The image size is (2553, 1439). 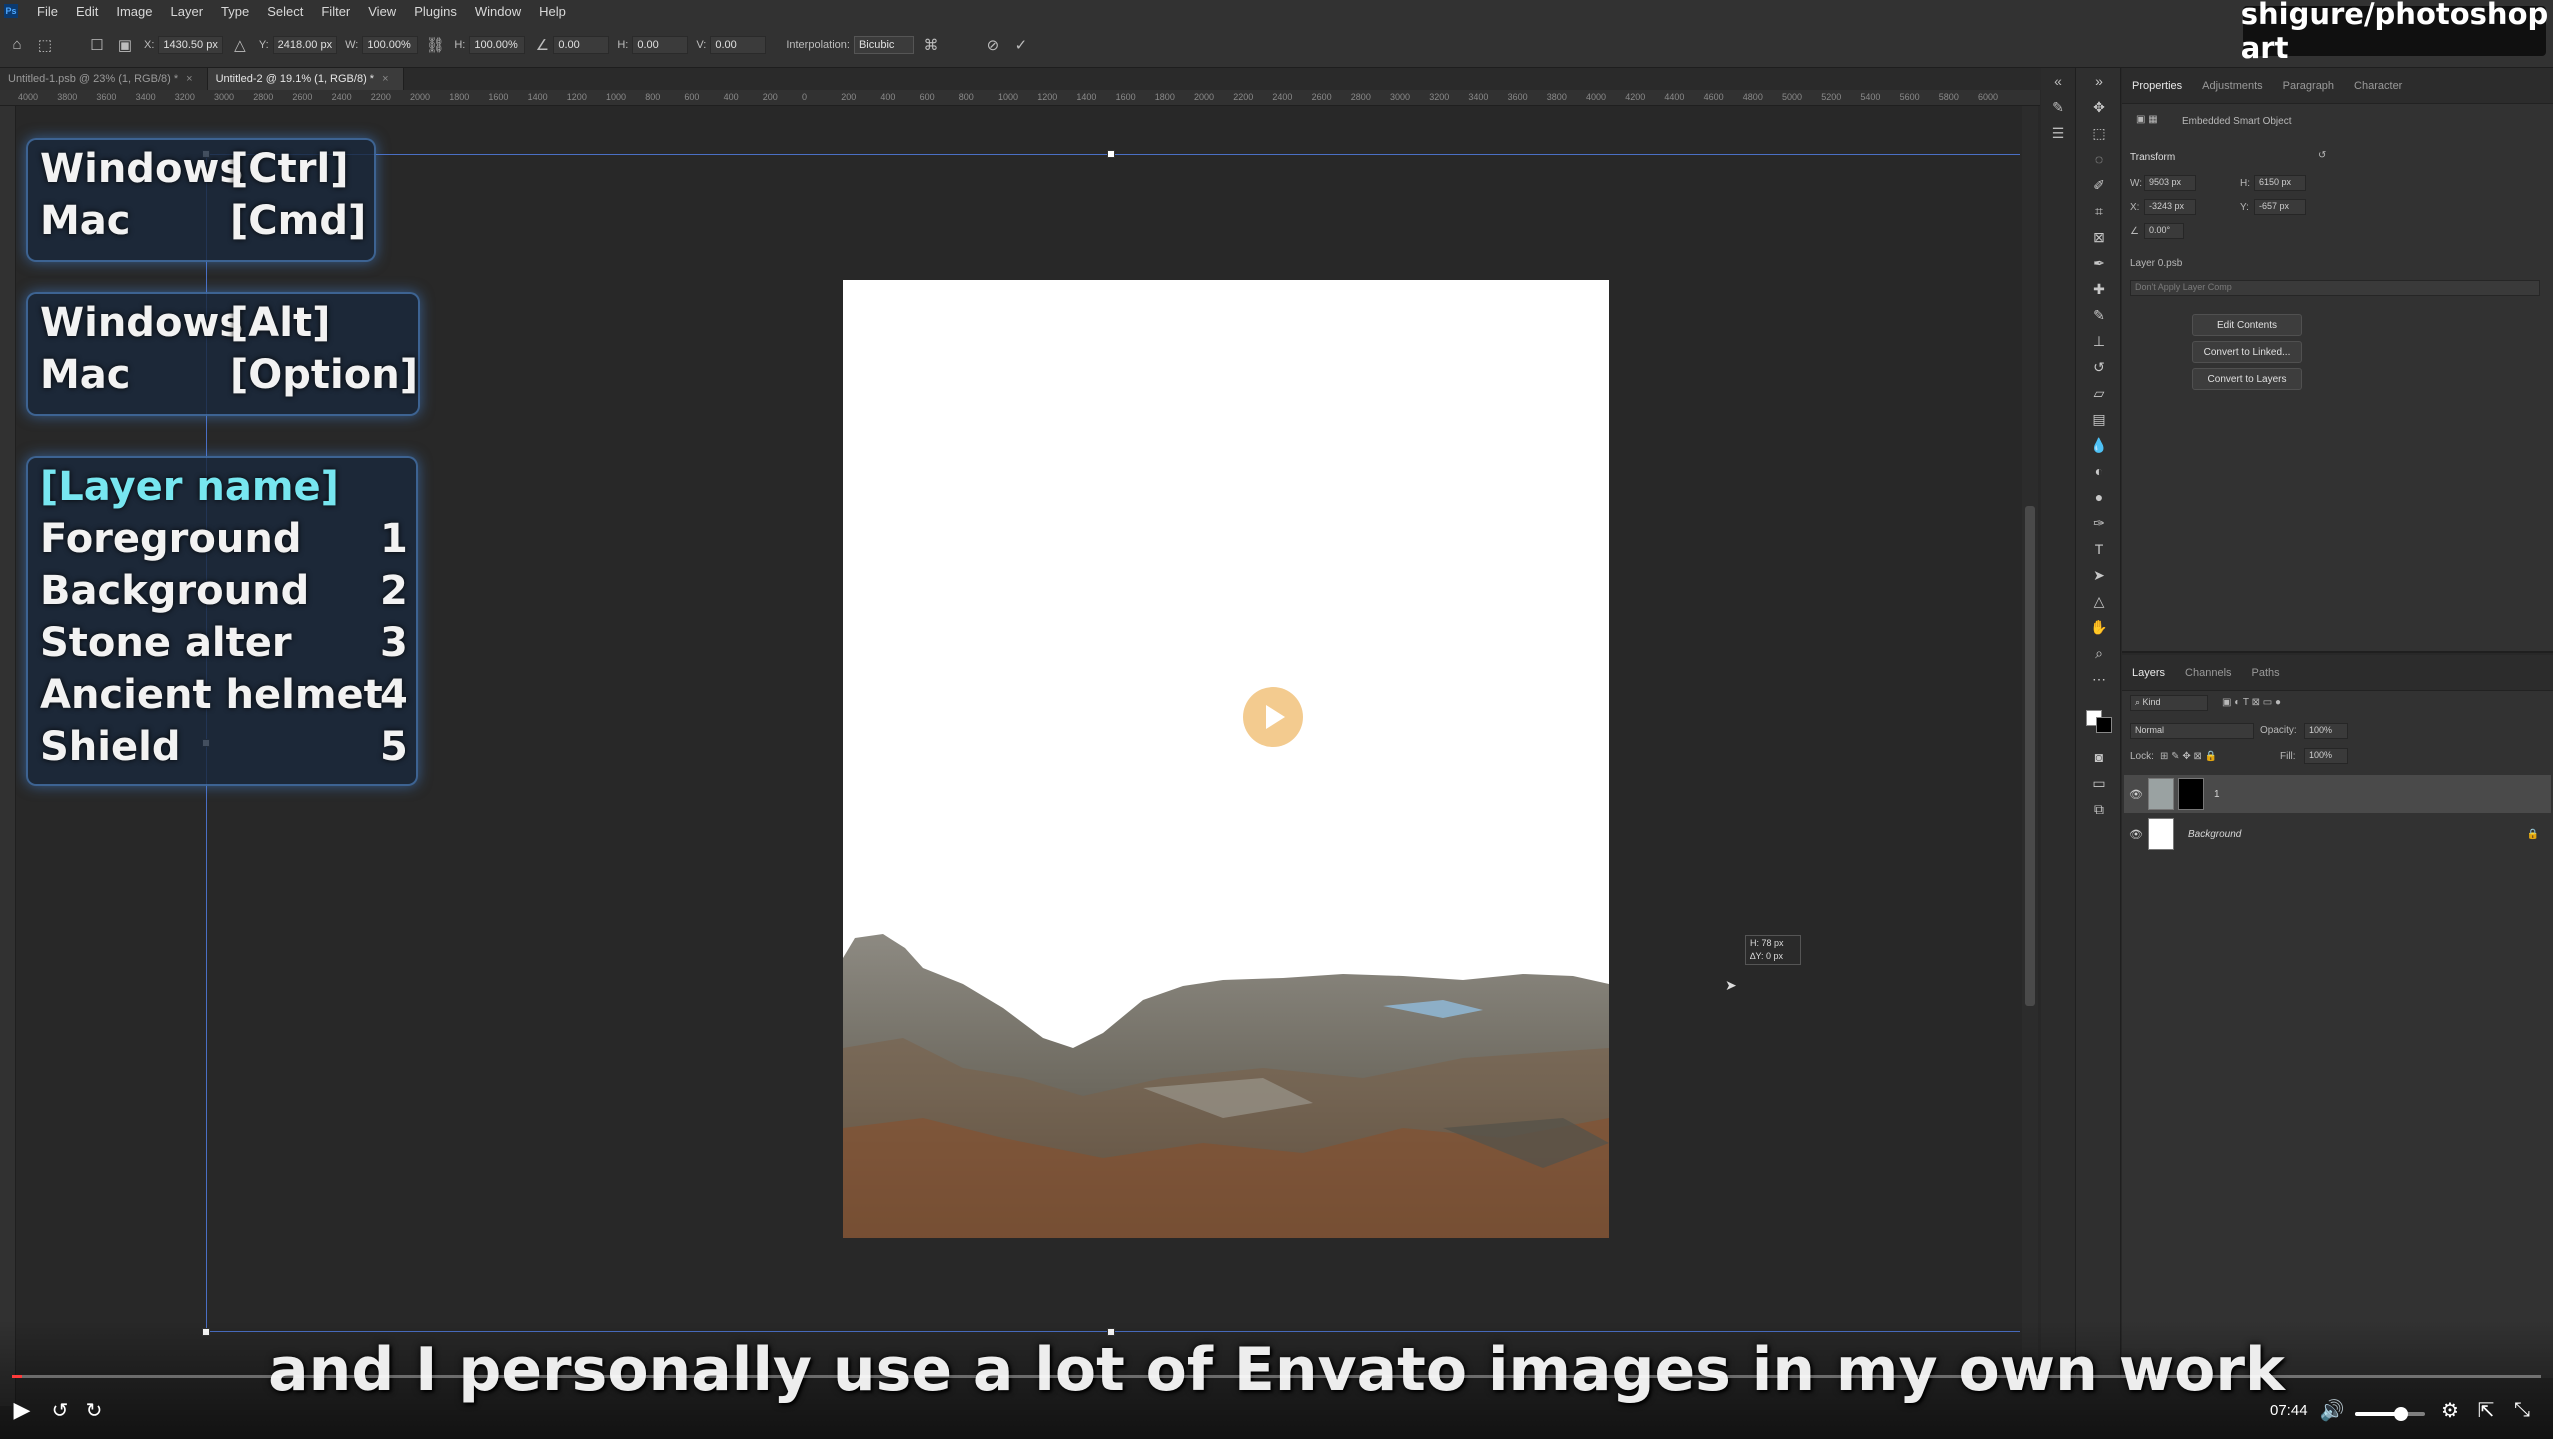 I want to click on width-field: 100.00%, so click(x=390, y=44).